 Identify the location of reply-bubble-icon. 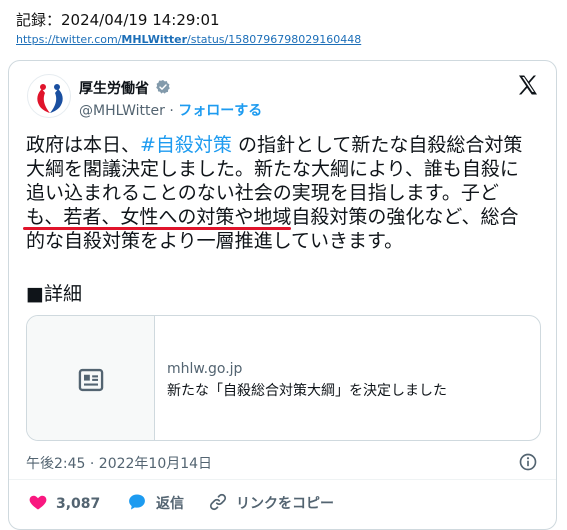
(137, 502).